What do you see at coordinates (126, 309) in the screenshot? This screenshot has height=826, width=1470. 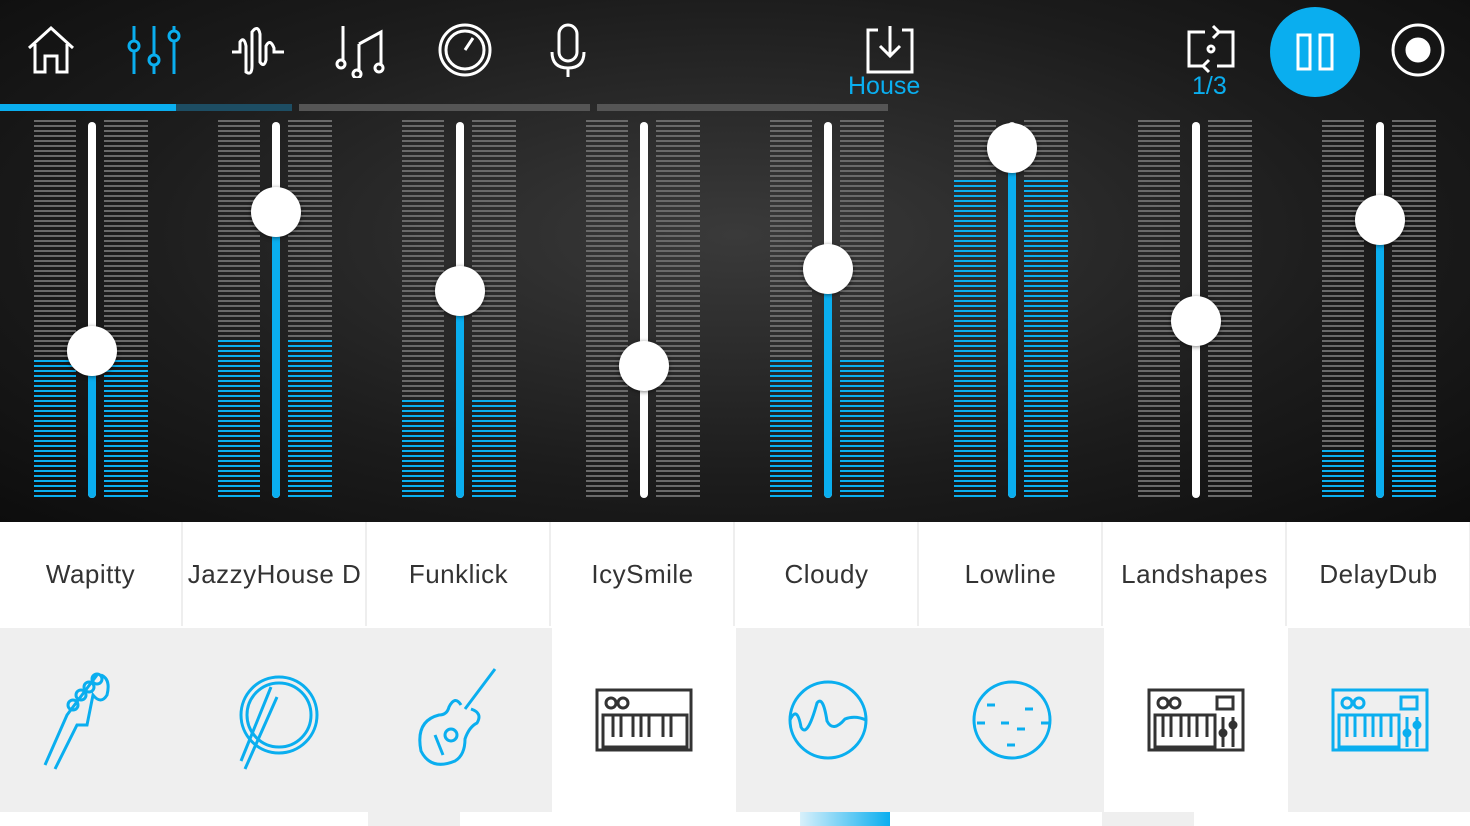 I see `level-meter` at bounding box center [126, 309].